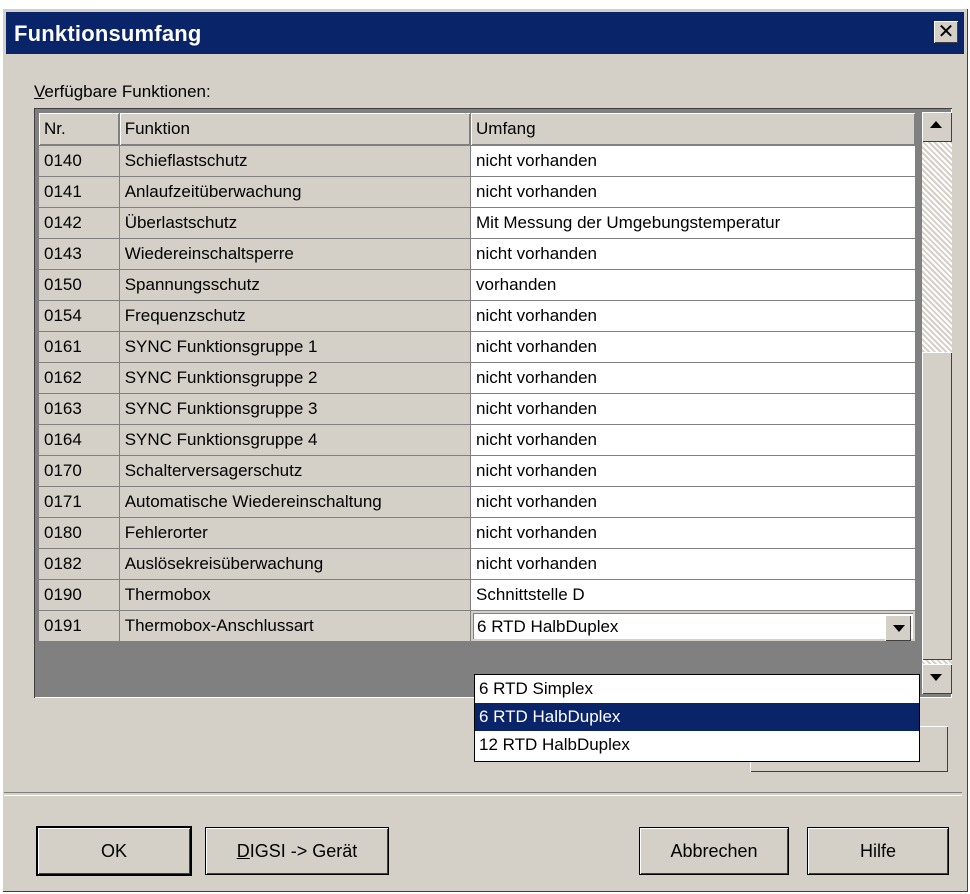  Describe the element at coordinates (79, 564) in the screenshot. I see `cell-nr: 0182` at that location.